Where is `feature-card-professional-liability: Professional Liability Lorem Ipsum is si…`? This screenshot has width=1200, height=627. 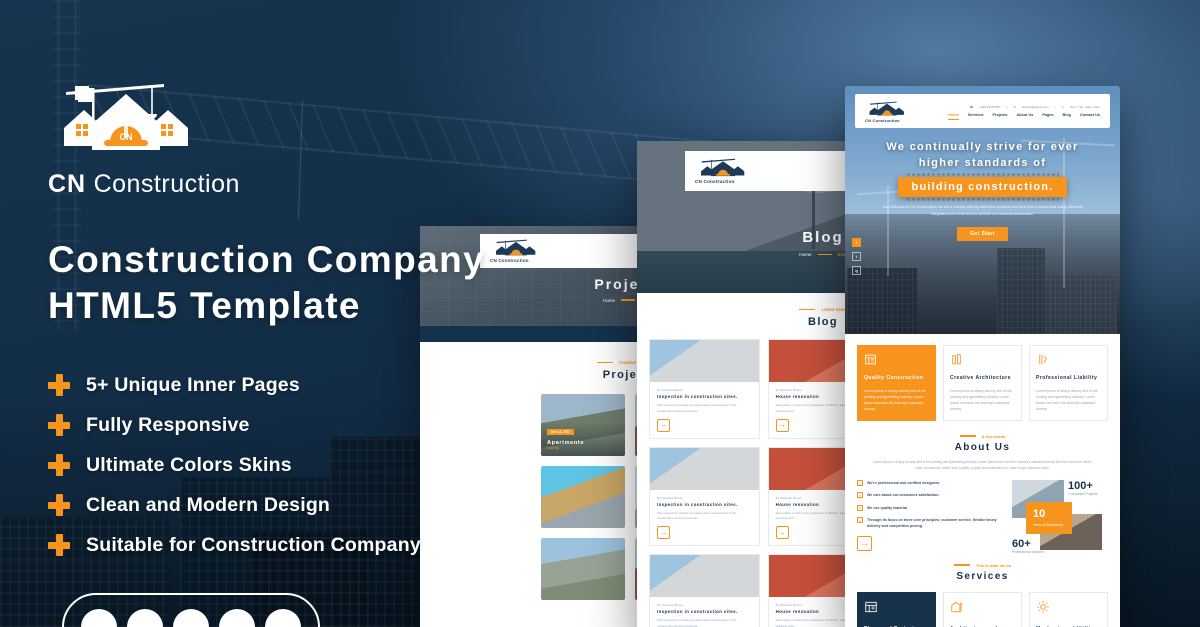 feature-card-professional-liability: Professional Liability Lorem Ipsum is si… is located at coordinates (1068, 383).